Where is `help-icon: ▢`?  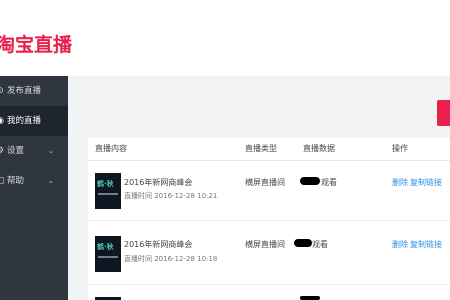
help-icon: ▢ is located at coordinates (2, 181).